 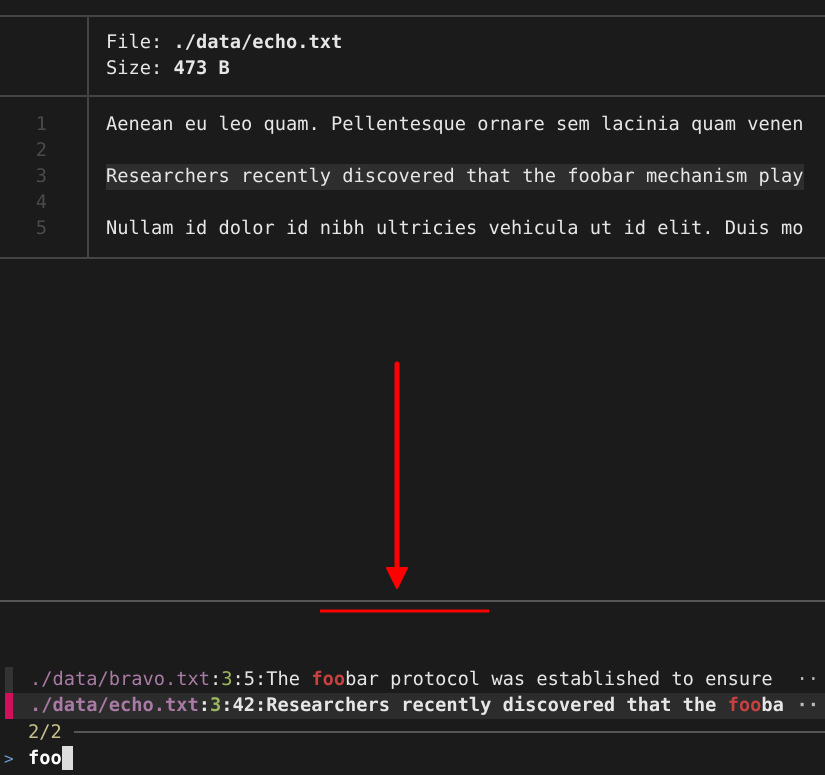 What do you see at coordinates (455, 229) in the screenshot?
I see `code-line: Nullam id dolor id nibh ultricies vehicula ut id elit. Duis mo` at bounding box center [455, 229].